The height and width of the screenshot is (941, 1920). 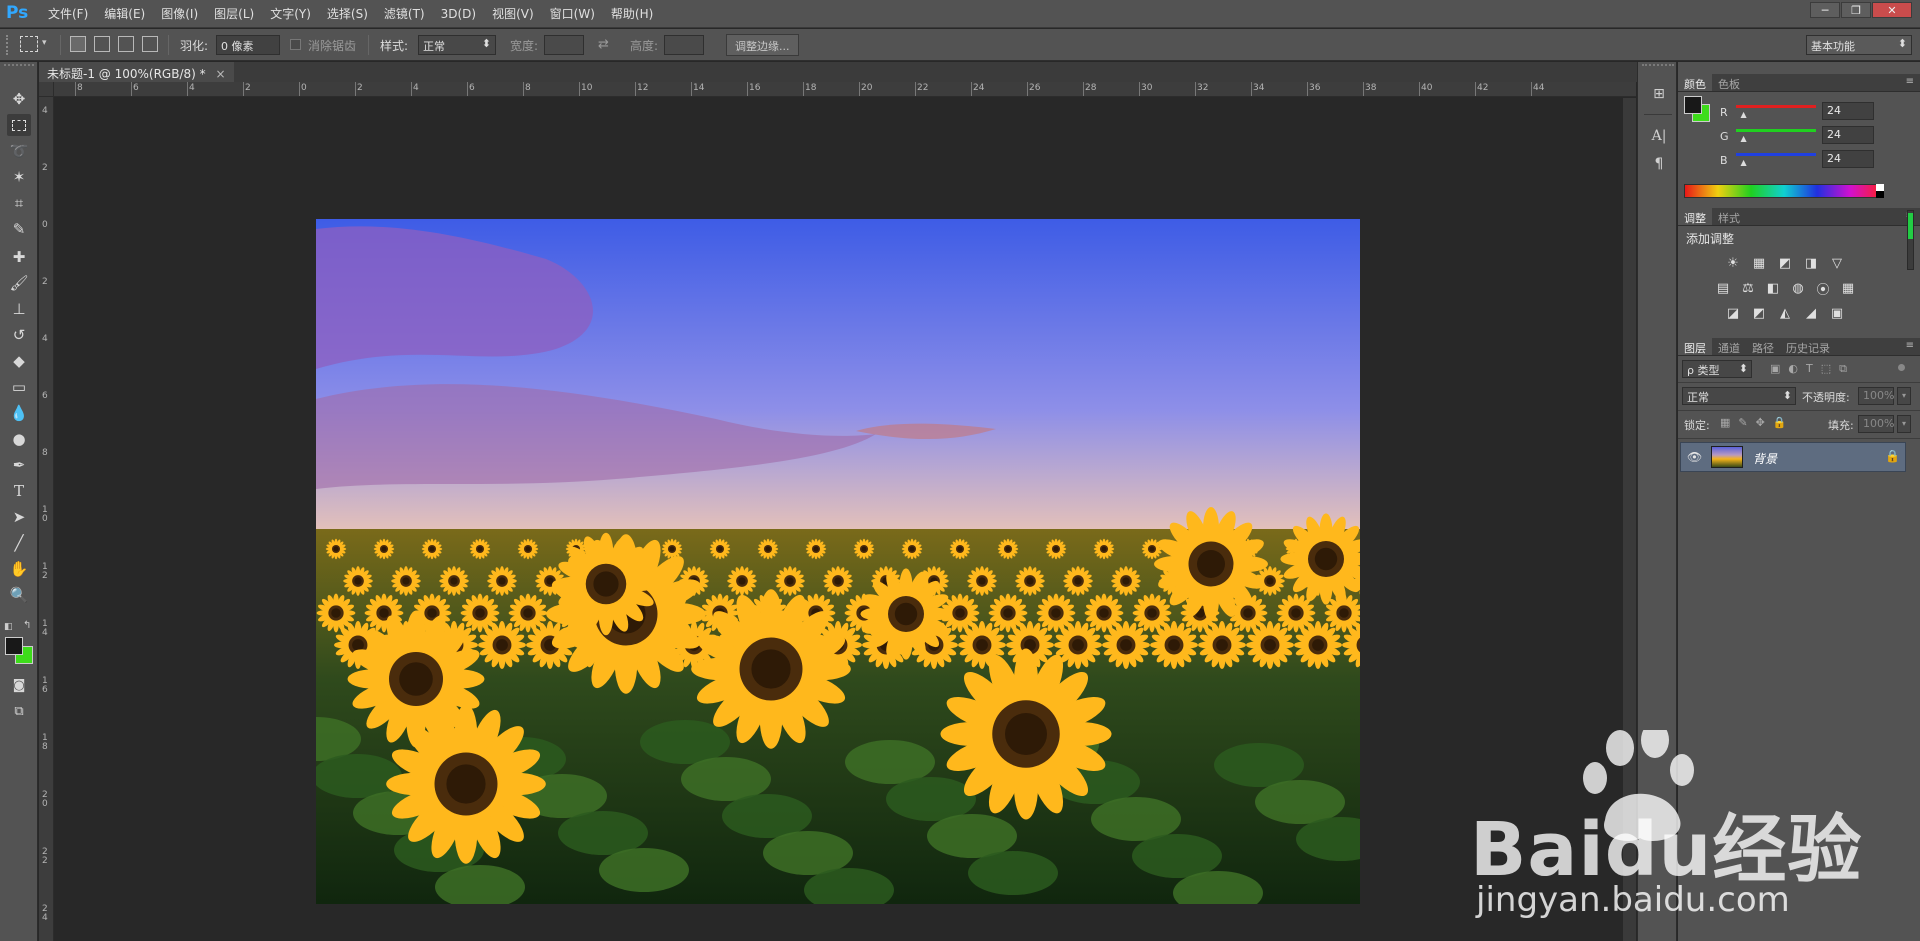 I want to click on layer-name: 背景, so click(x=1765, y=458).